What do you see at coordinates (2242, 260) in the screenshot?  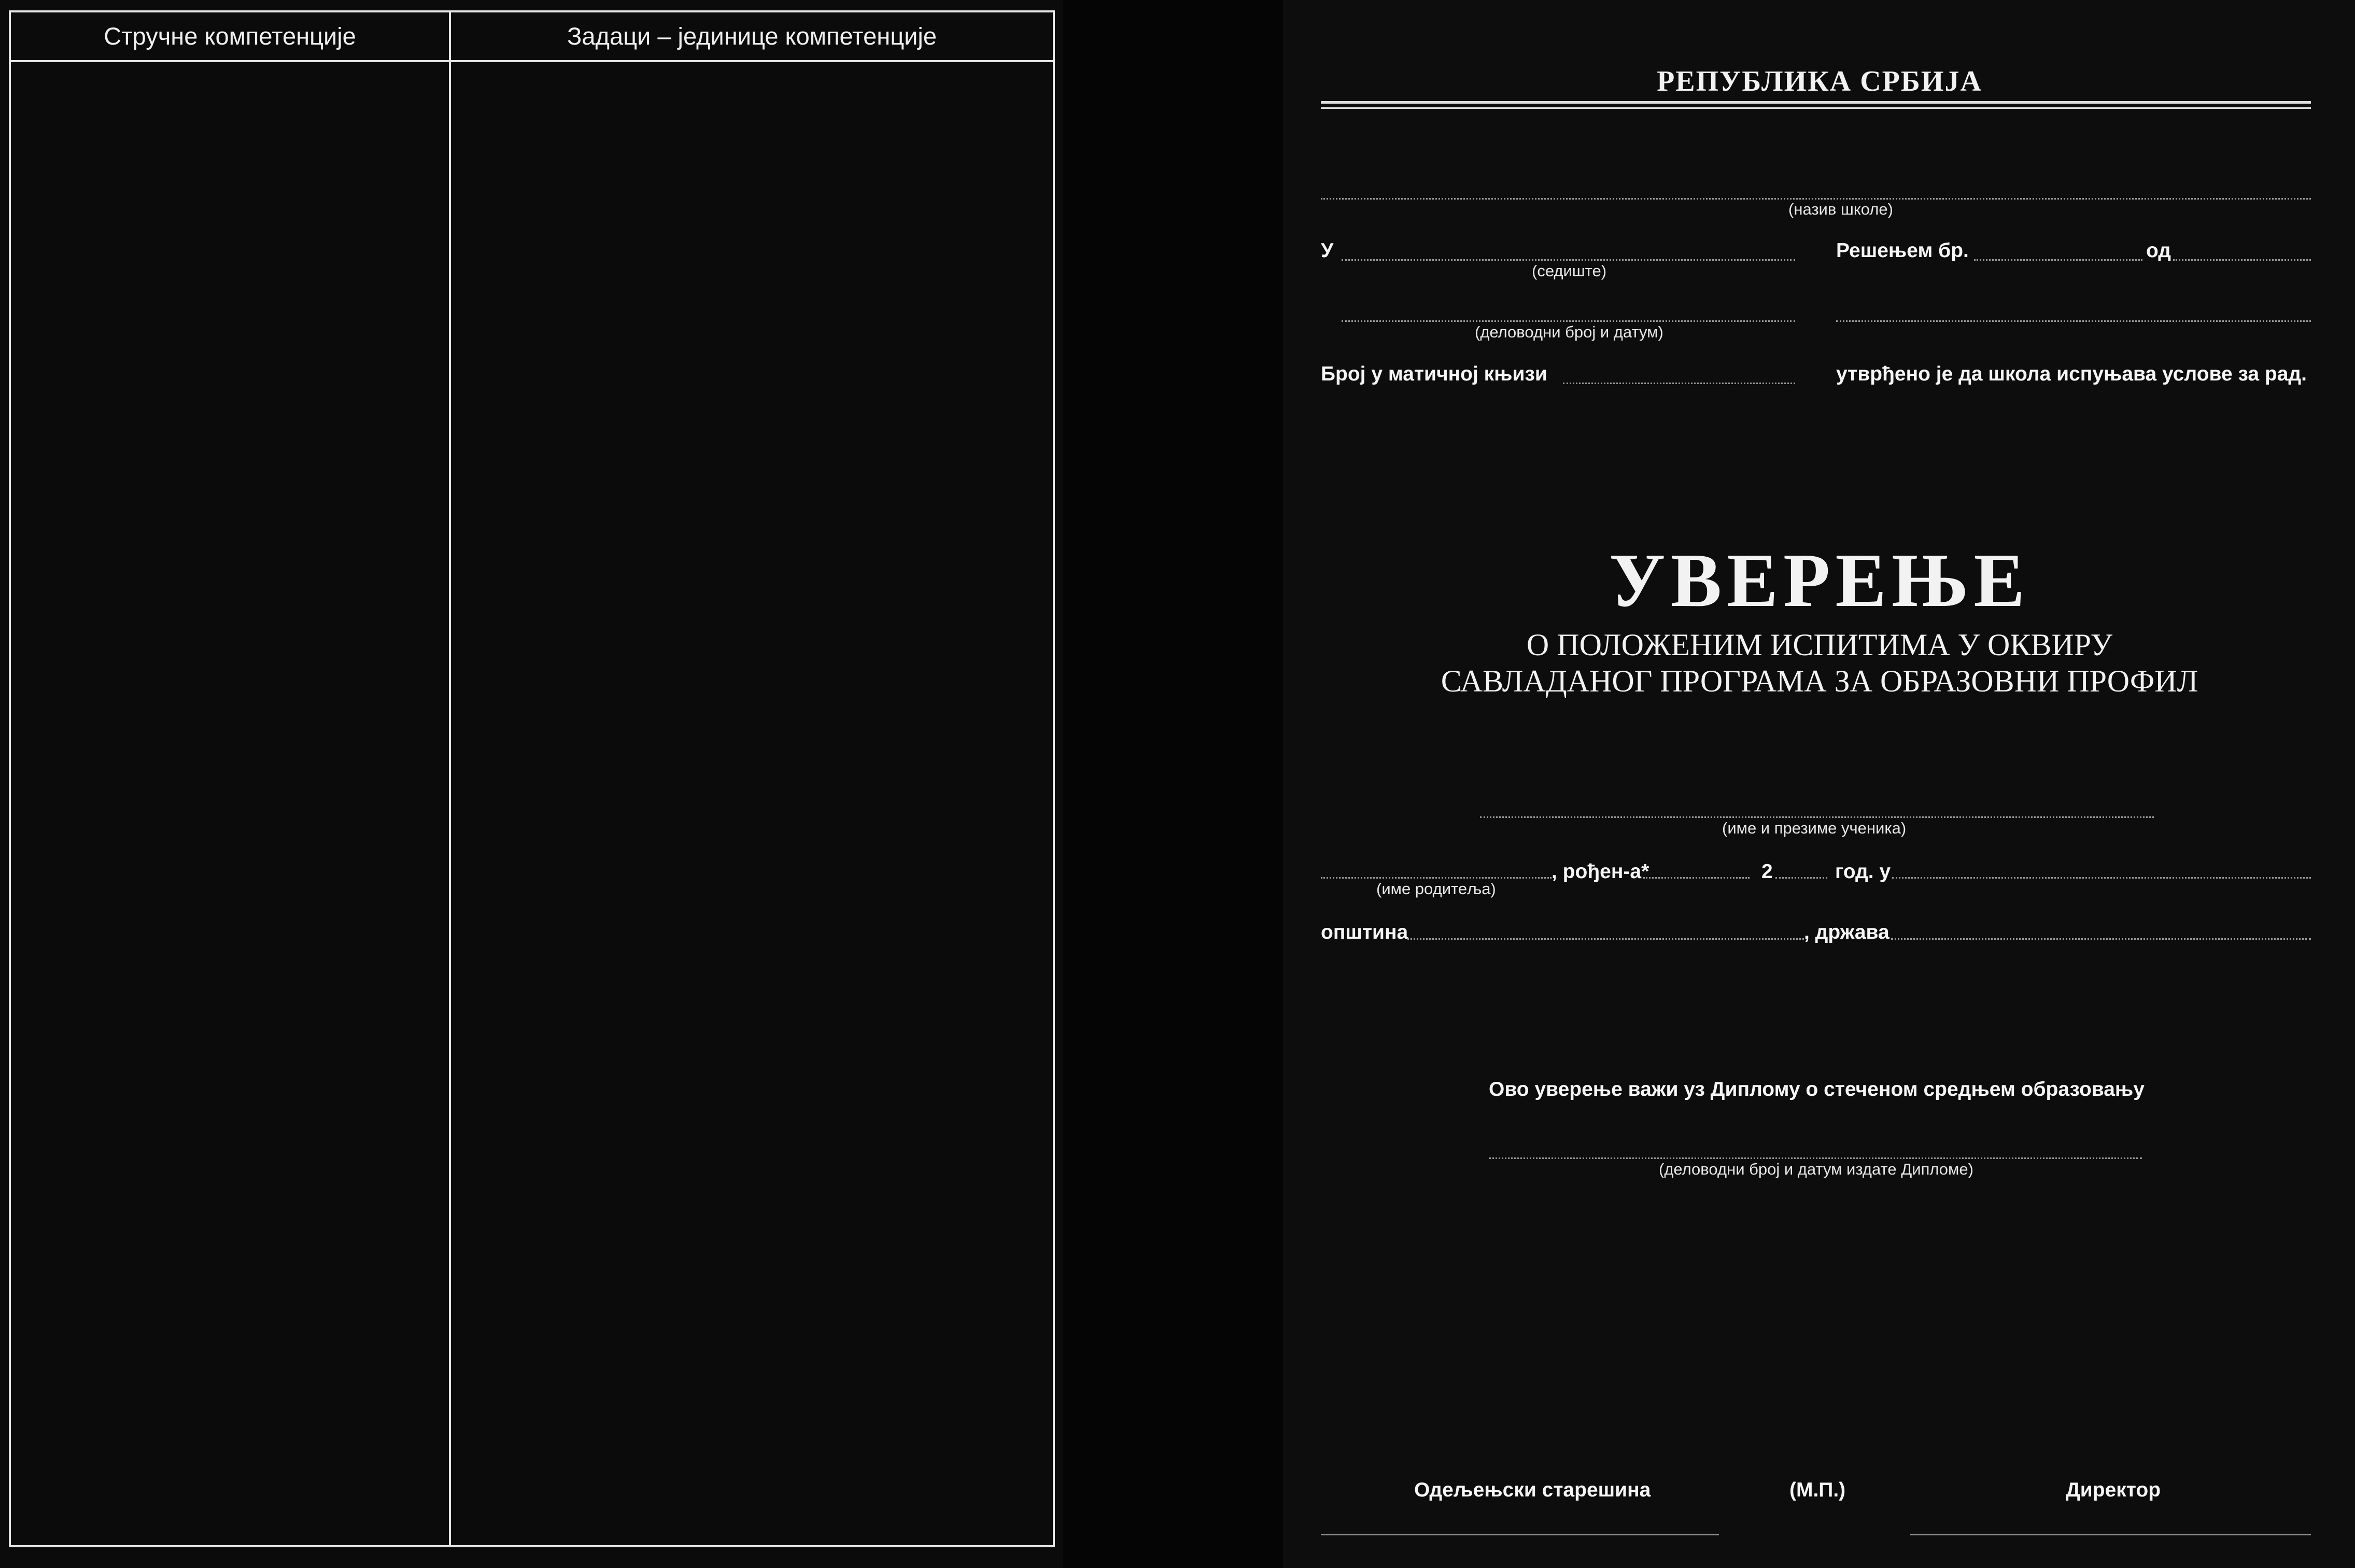 I see `decision-date-field` at bounding box center [2242, 260].